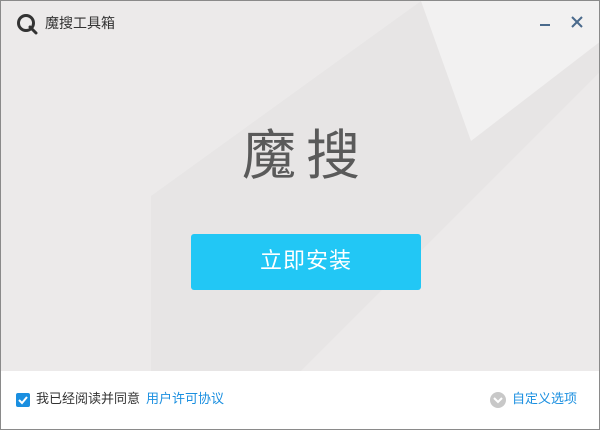 This screenshot has height=430, width=600. I want to click on install-now-button: 立即安装, so click(306, 262).